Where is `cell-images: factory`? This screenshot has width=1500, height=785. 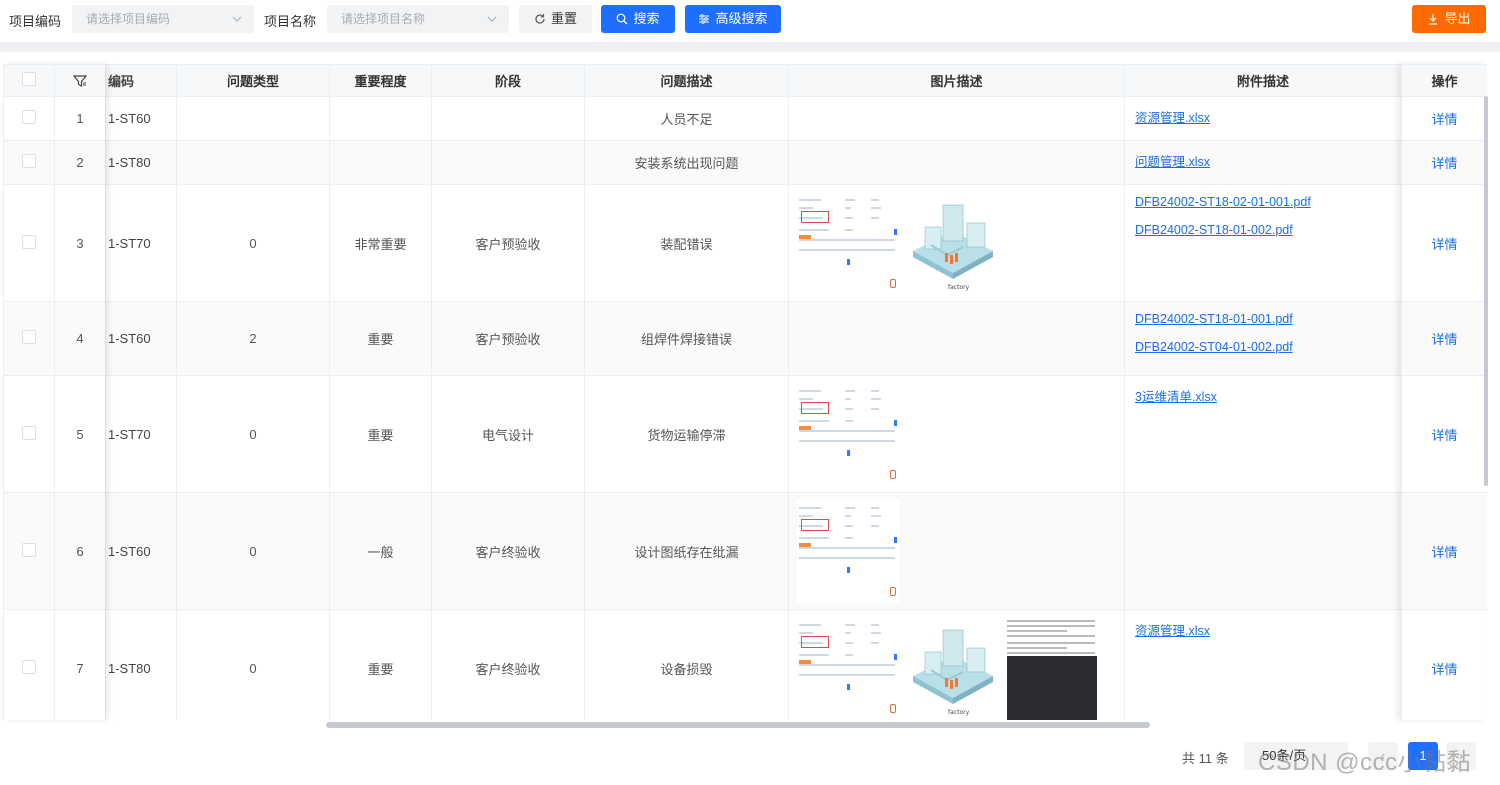 cell-images: factory is located at coordinates (956, 664).